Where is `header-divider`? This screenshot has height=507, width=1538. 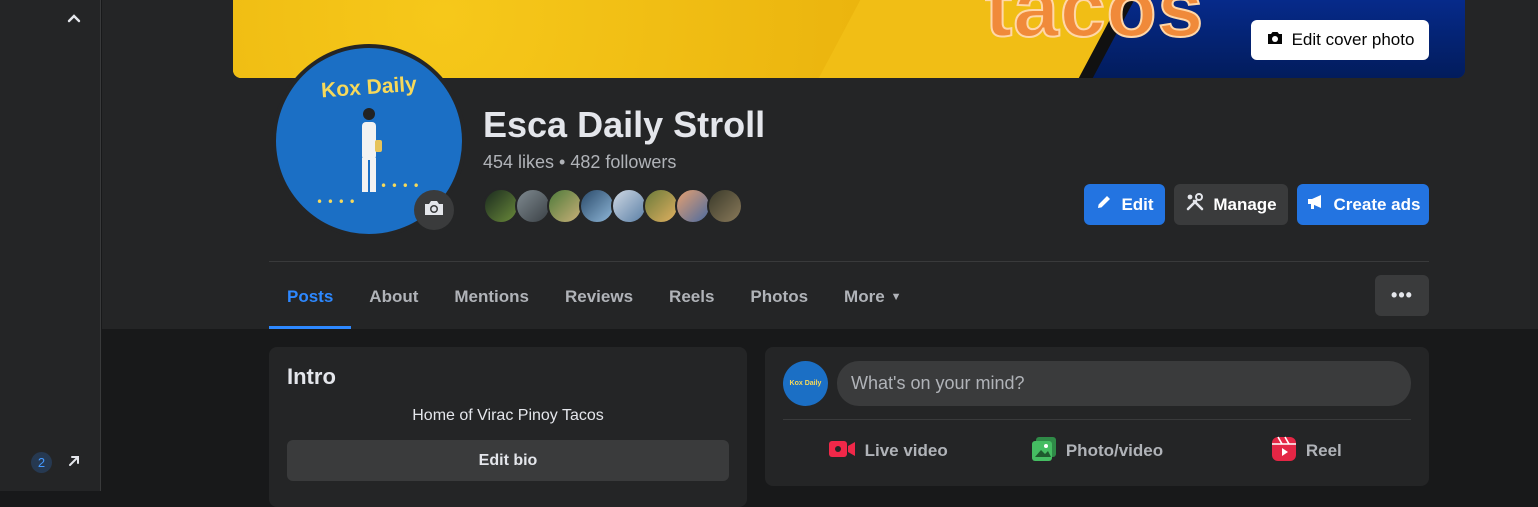 header-divider is located at coordinates (849, 261).